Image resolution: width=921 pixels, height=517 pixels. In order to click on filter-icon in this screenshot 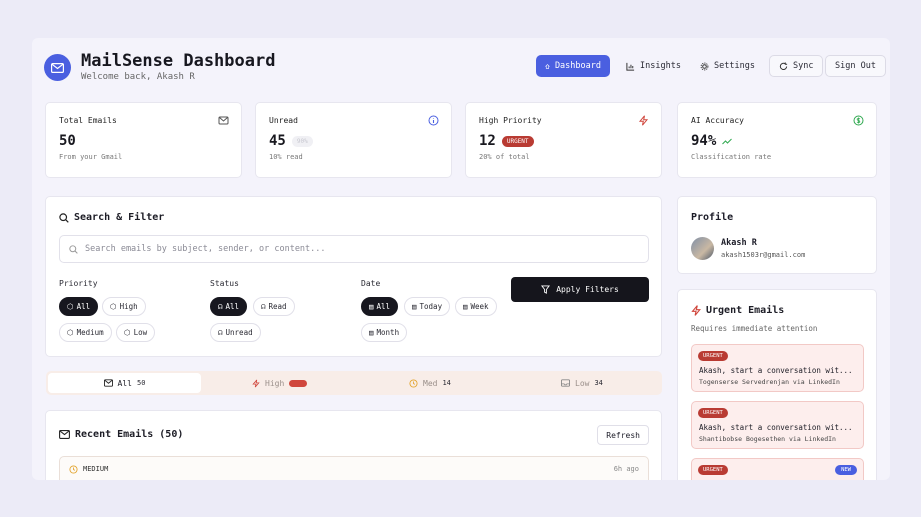, I will do `click(546, 289)`.